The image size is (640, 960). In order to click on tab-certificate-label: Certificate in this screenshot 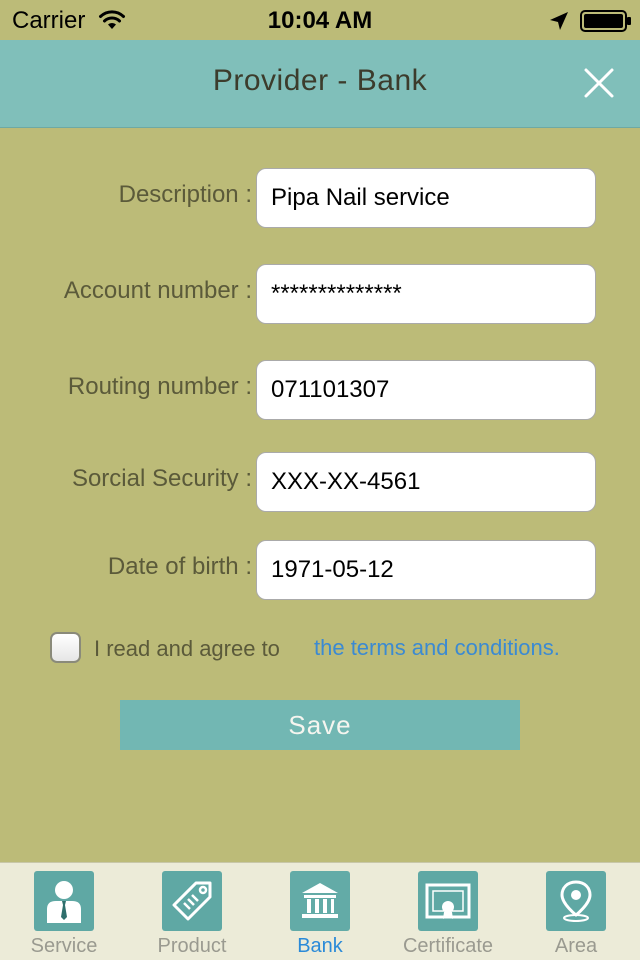, I will do `click(448, 946)`.